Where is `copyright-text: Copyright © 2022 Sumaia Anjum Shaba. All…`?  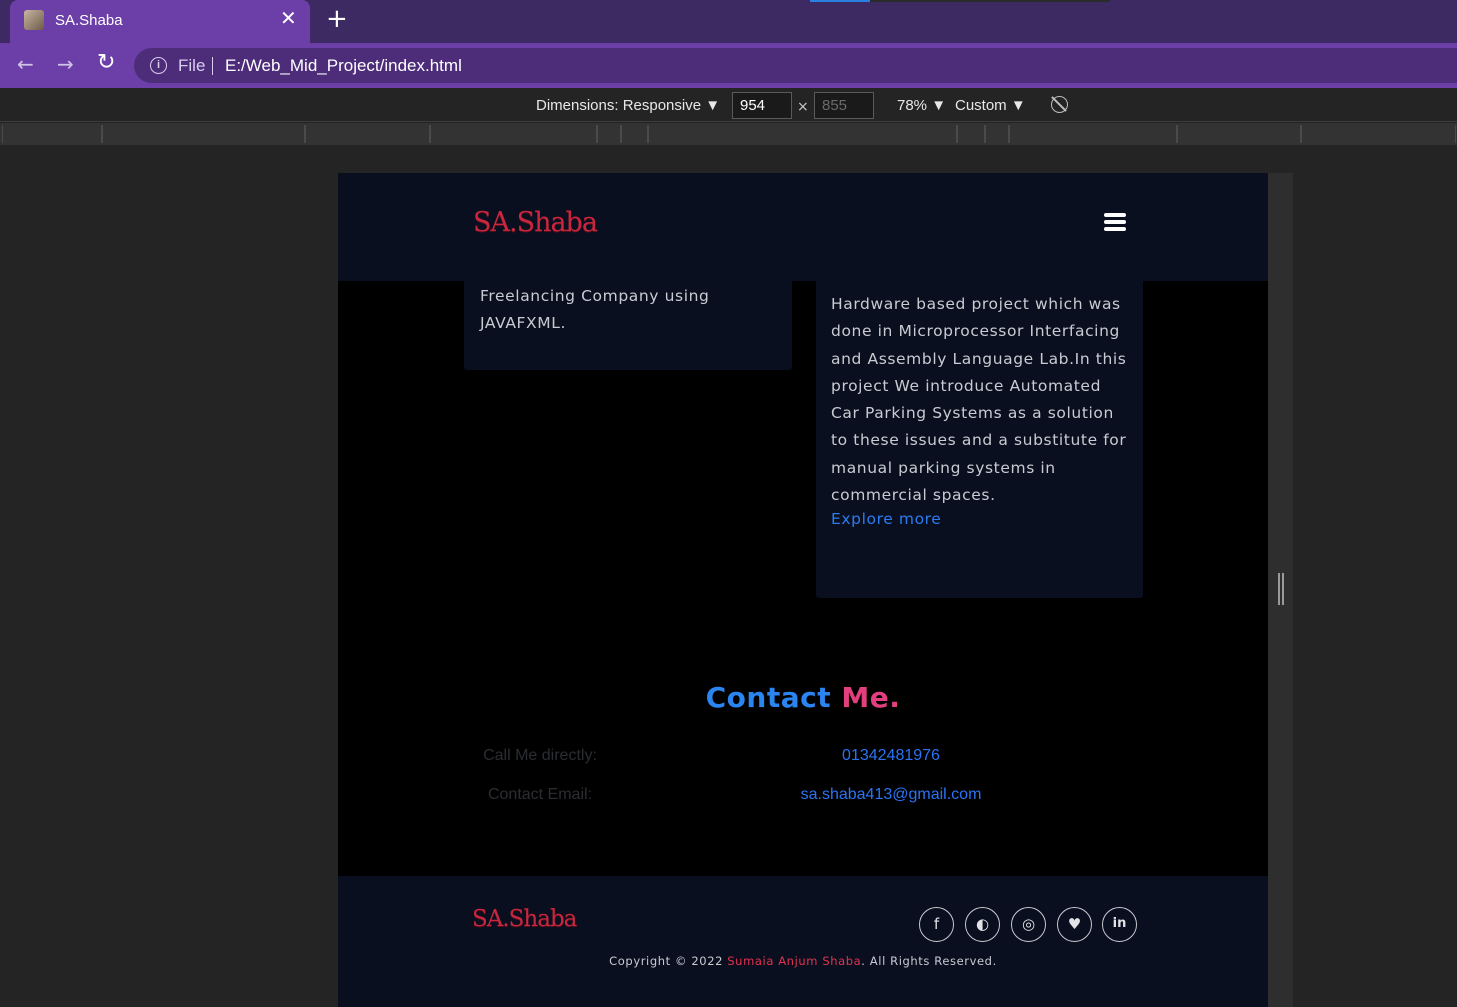
copyright-text: Copyright © 2022 Sumaia Anjum Shaba. All… is located at coordinates (803, 961).